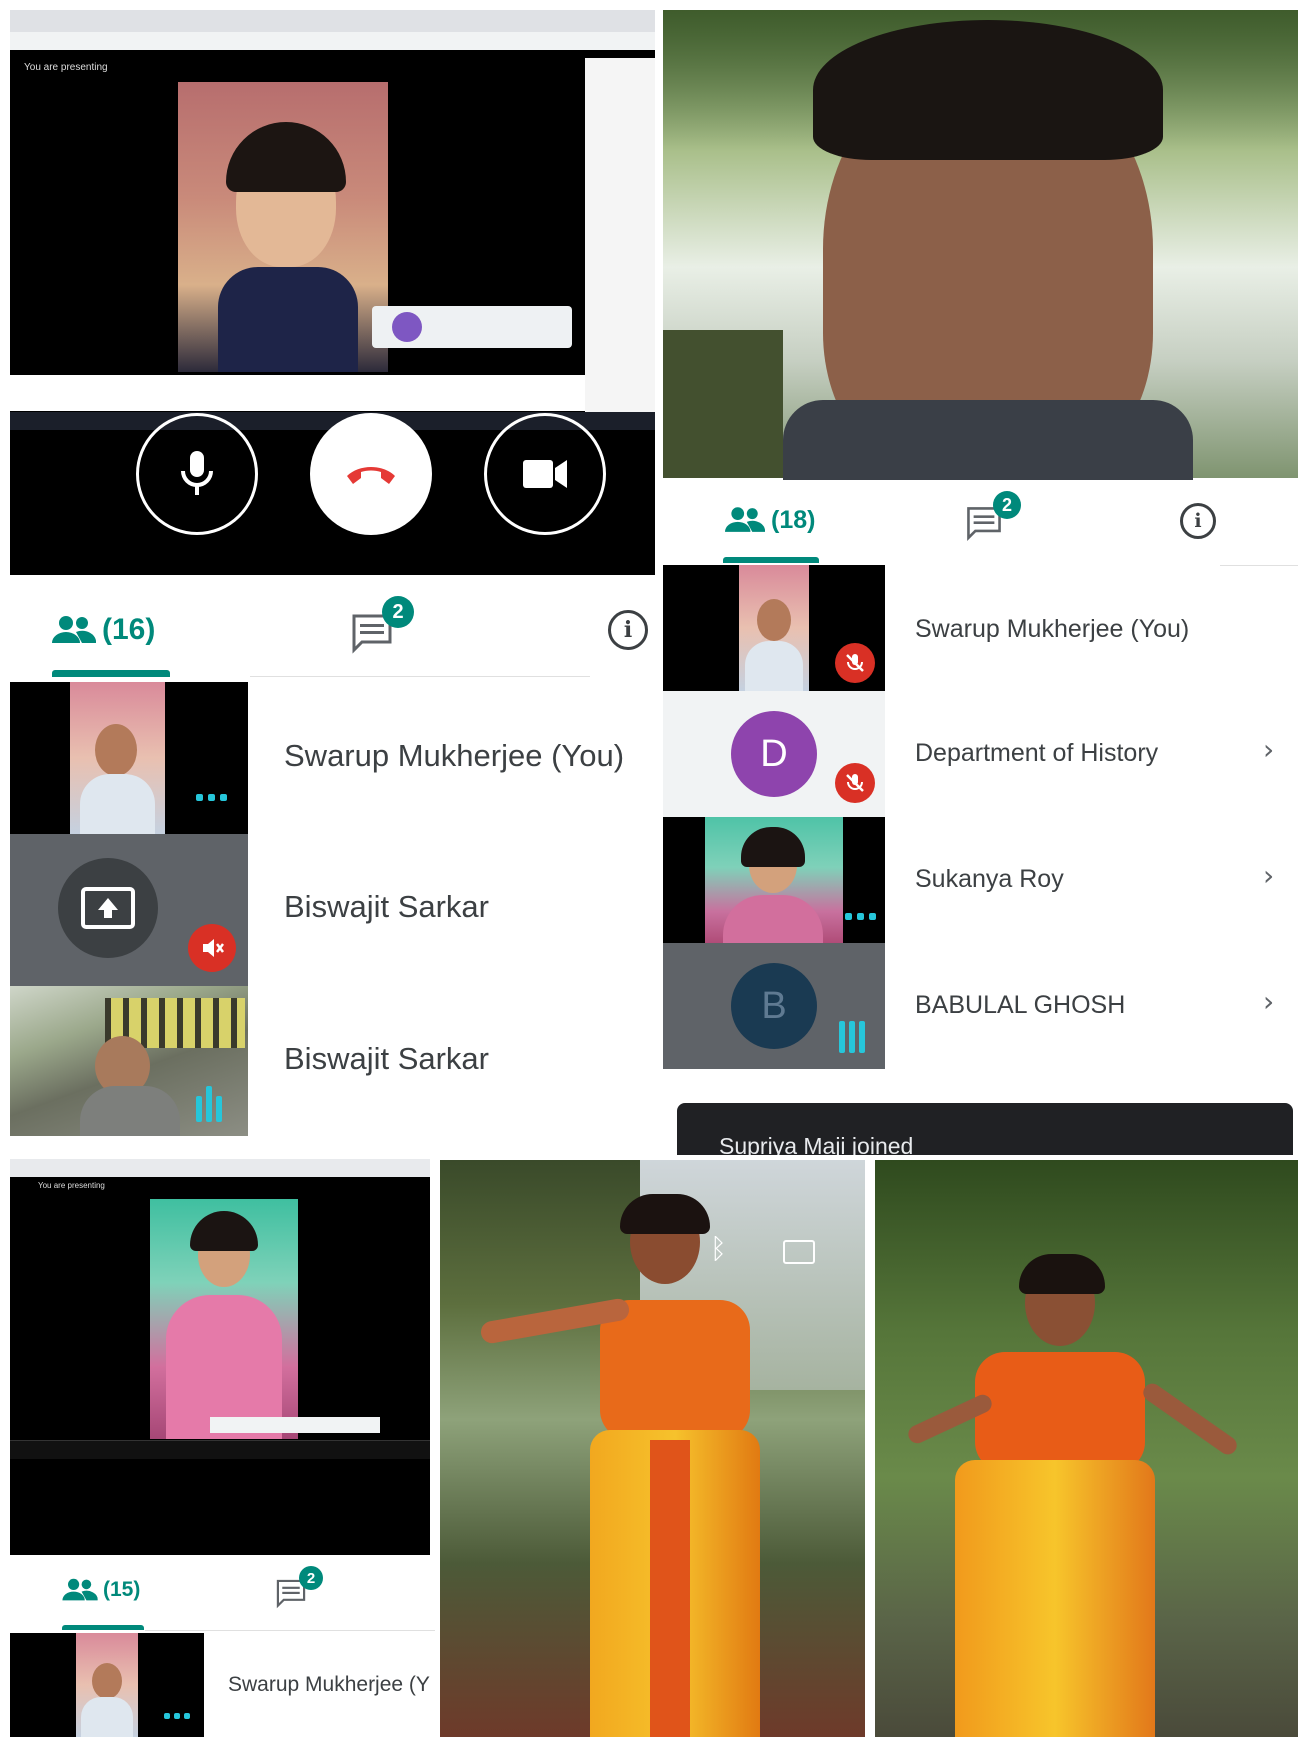 This screenshot has height=1737, width=1298. What do you see at coordinates (407, 327) in the screenshot?
I see `avatar` at bounding box center [407, 327].